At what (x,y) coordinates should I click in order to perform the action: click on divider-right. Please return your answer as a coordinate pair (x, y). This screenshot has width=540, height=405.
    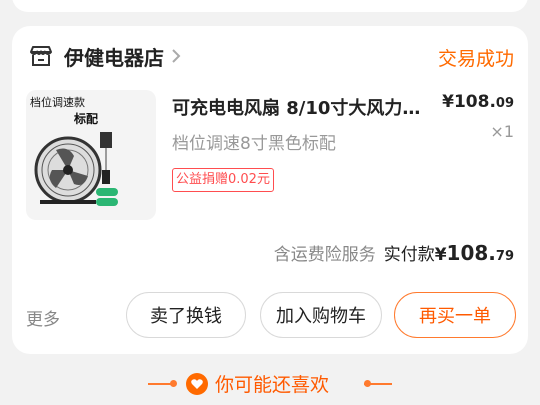
    Looking at the image, I should click on (378, 384).